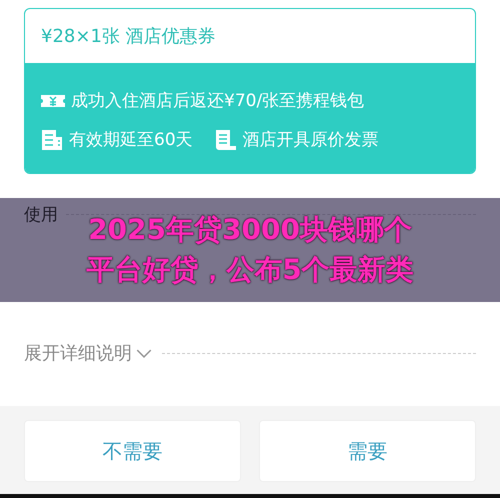 This screenshot has width=500, height=498. I want to click on coupon-title: ¥28×1张 酒店优惠券, so click(128, 36).